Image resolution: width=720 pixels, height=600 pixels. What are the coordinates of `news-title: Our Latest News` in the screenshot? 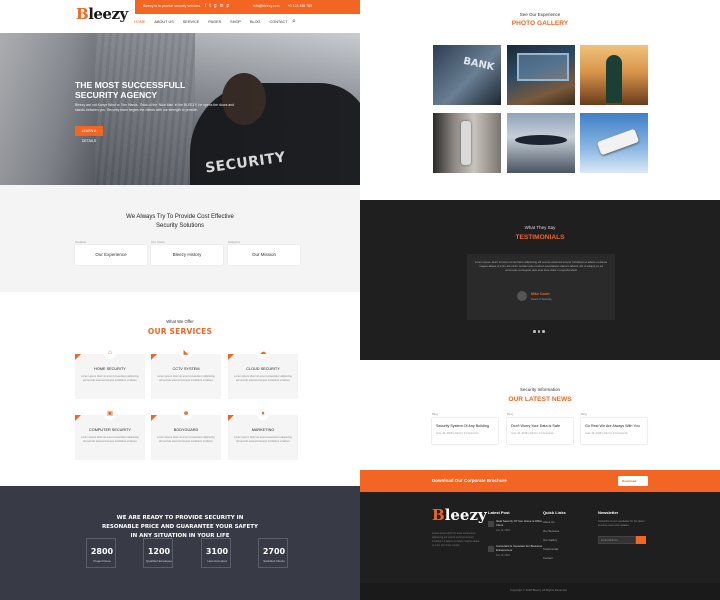 It's located at (540, 399).